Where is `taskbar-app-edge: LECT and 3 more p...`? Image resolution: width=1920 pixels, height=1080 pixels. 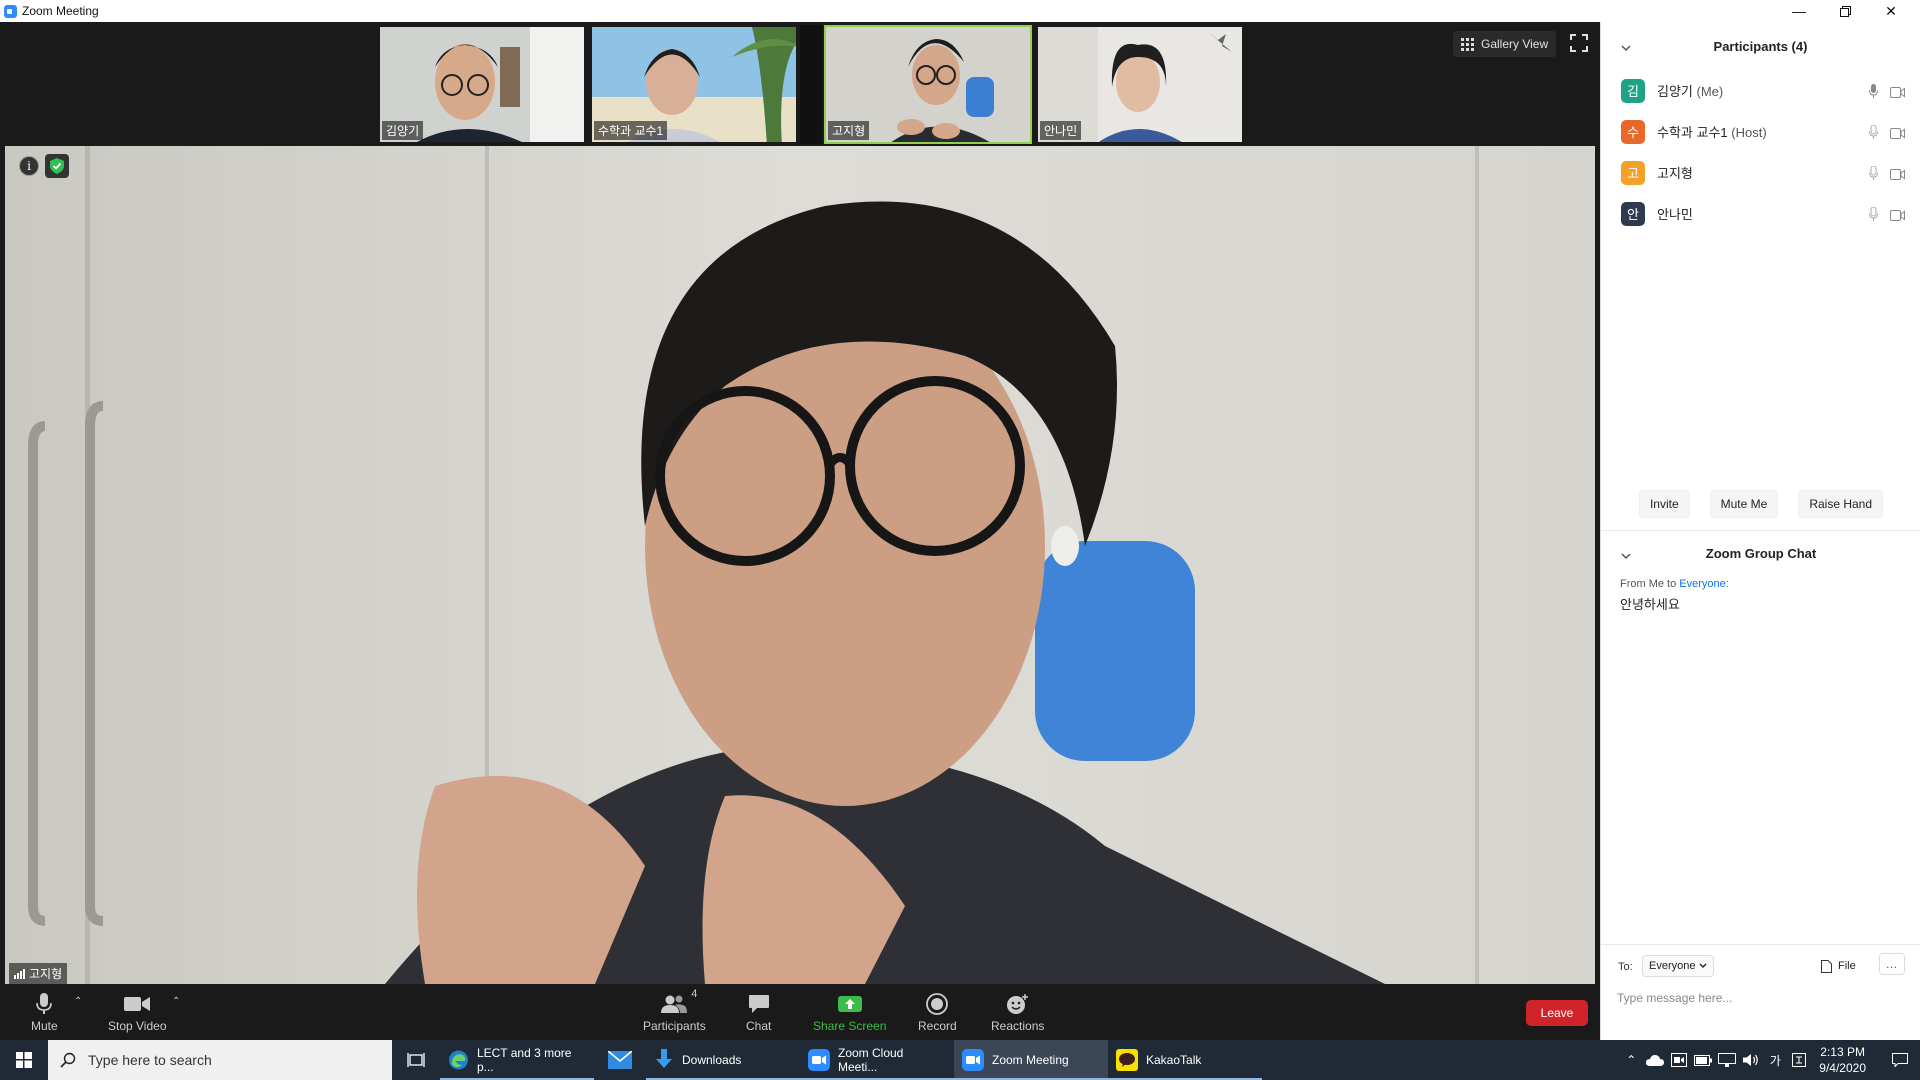
taskbar-app-edge: LECT and 3 more p... is located at coordinates (517, 1060).